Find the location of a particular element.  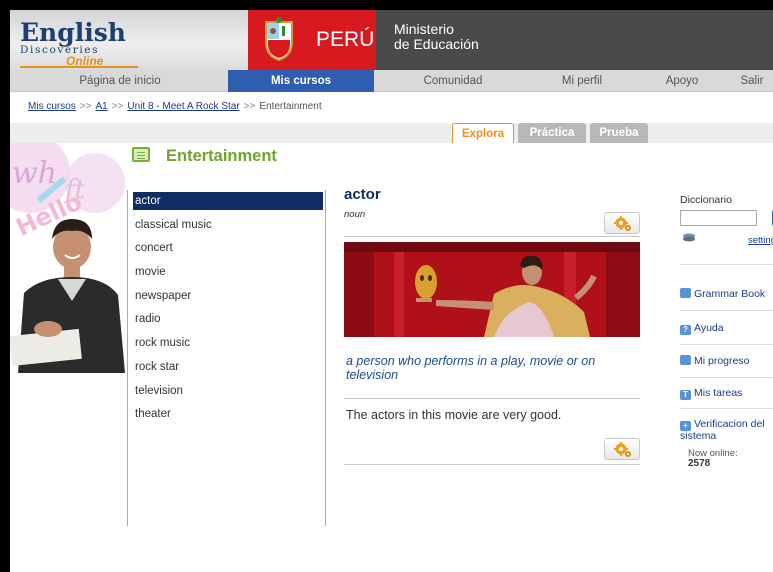

verificacion-link: + Verificacion del sistema is located at coordinates (726, 430).